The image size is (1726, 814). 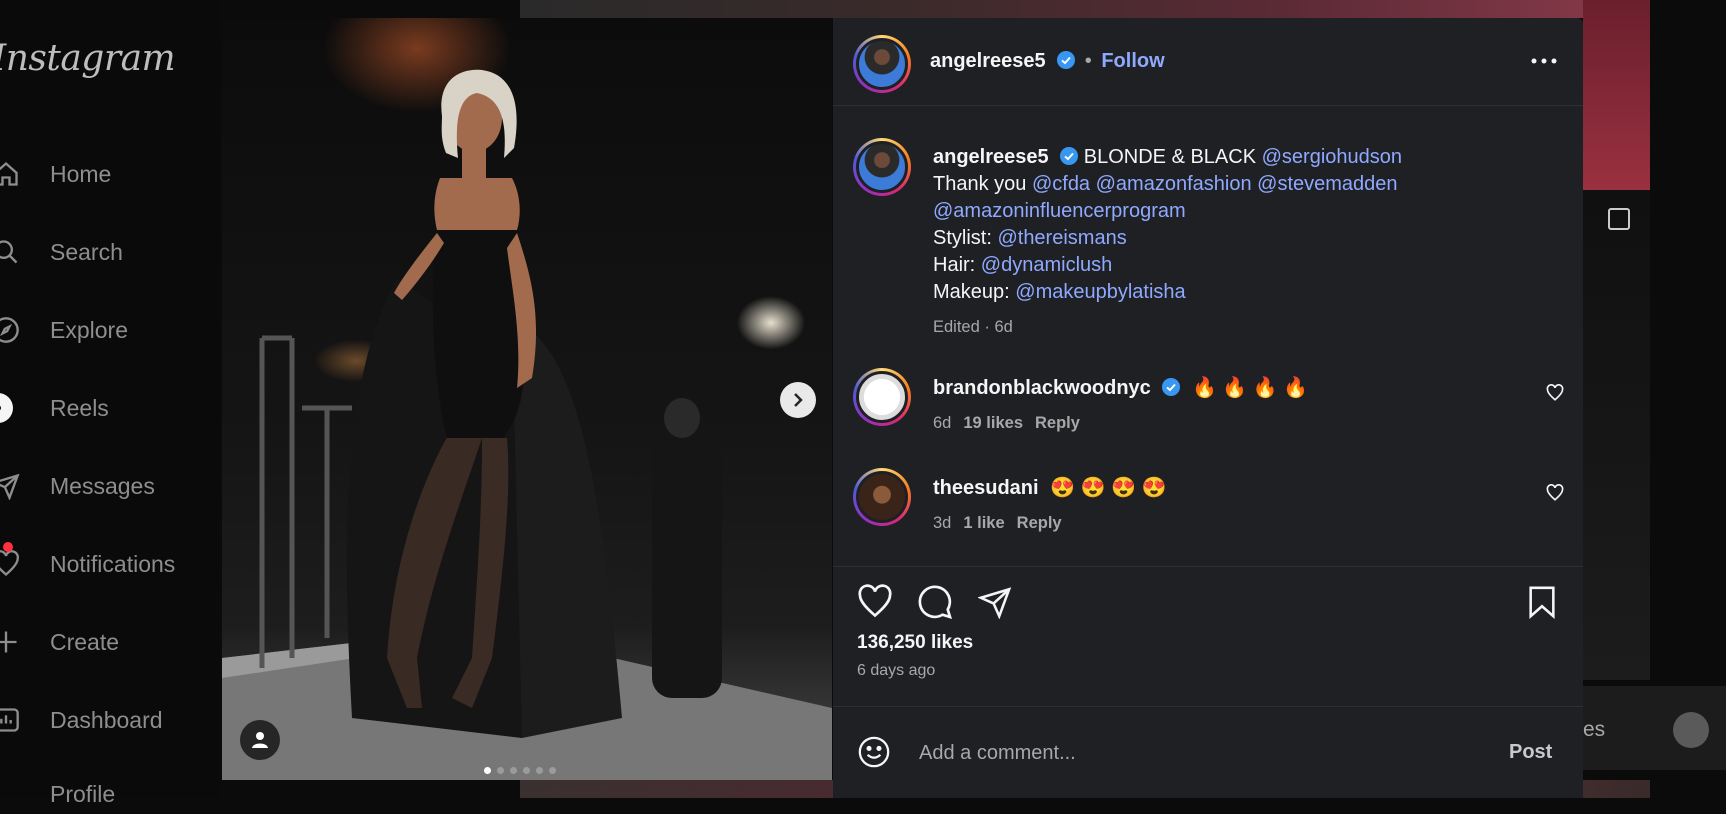 What do you see at coordinates (79, 407) in the screenshot?
I see `sidebar-item-label: Reels` at bounding box center [79, 407].